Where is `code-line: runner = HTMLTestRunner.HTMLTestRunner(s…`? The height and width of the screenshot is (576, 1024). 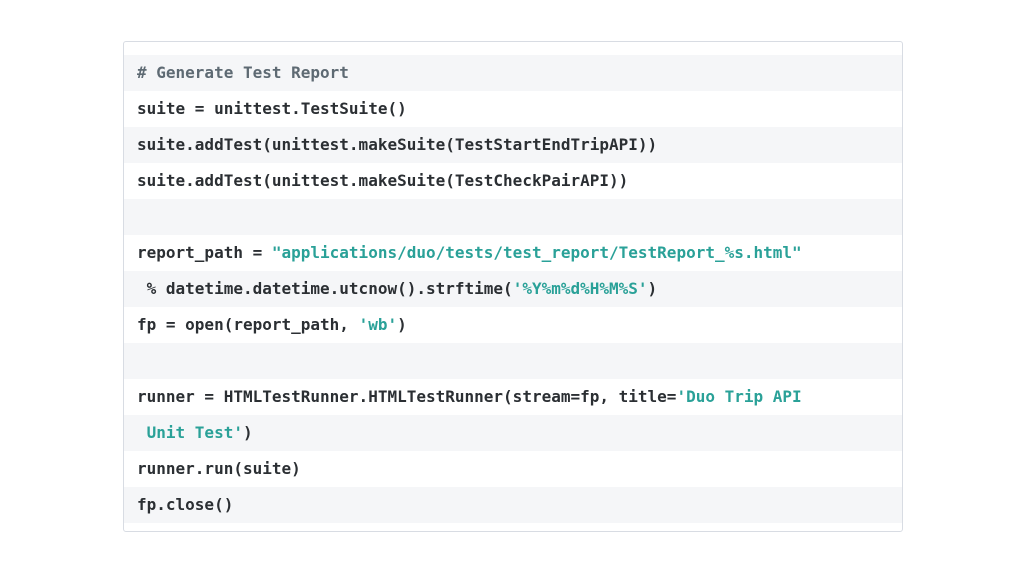 code-line: runner = HTMLTestRunner.HTMLTestRunner(s… is located at coordinates (513, 397).